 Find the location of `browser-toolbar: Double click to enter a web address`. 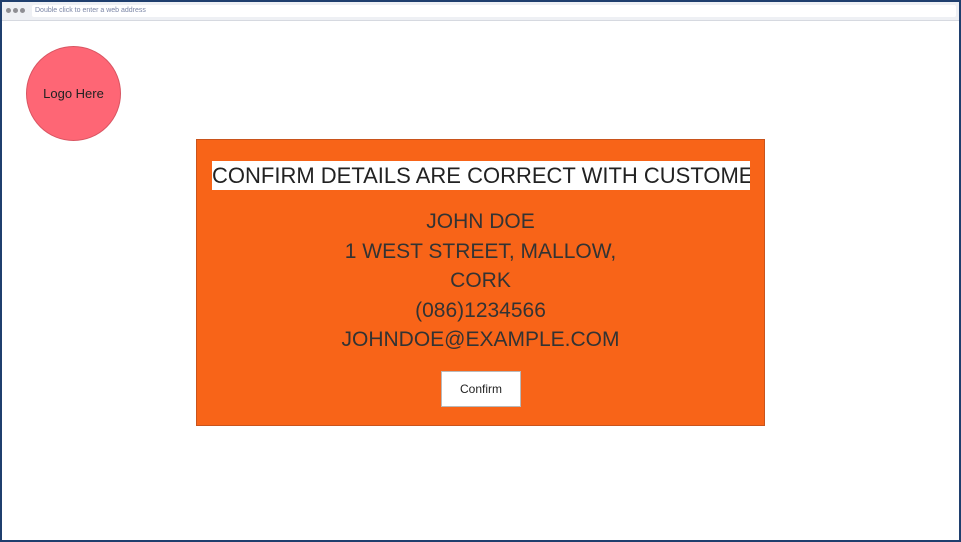

browser-toolbar: Double click to enter a web address is located at coordinates (480, 11).